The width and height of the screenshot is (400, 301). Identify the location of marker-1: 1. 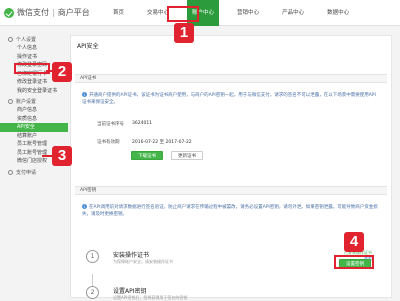
(184, 33).